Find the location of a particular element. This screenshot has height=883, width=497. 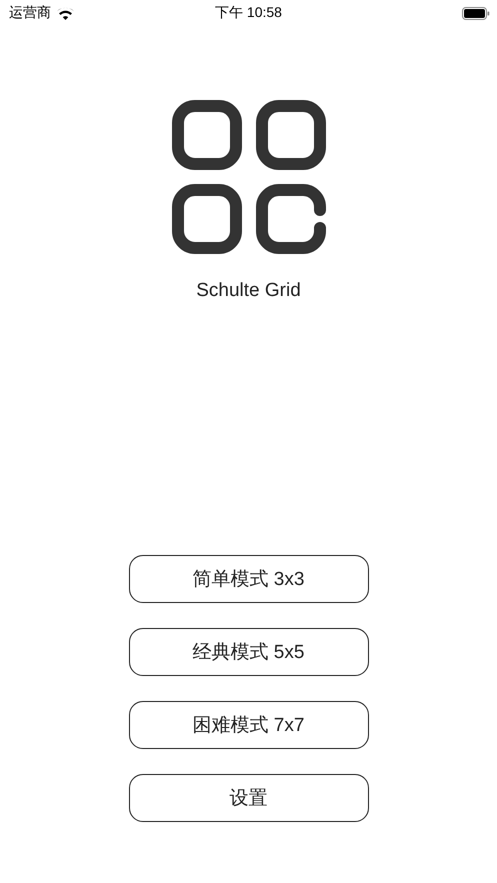

mode-button: 经典模式 5x5 is located at coordinates (248, 652).